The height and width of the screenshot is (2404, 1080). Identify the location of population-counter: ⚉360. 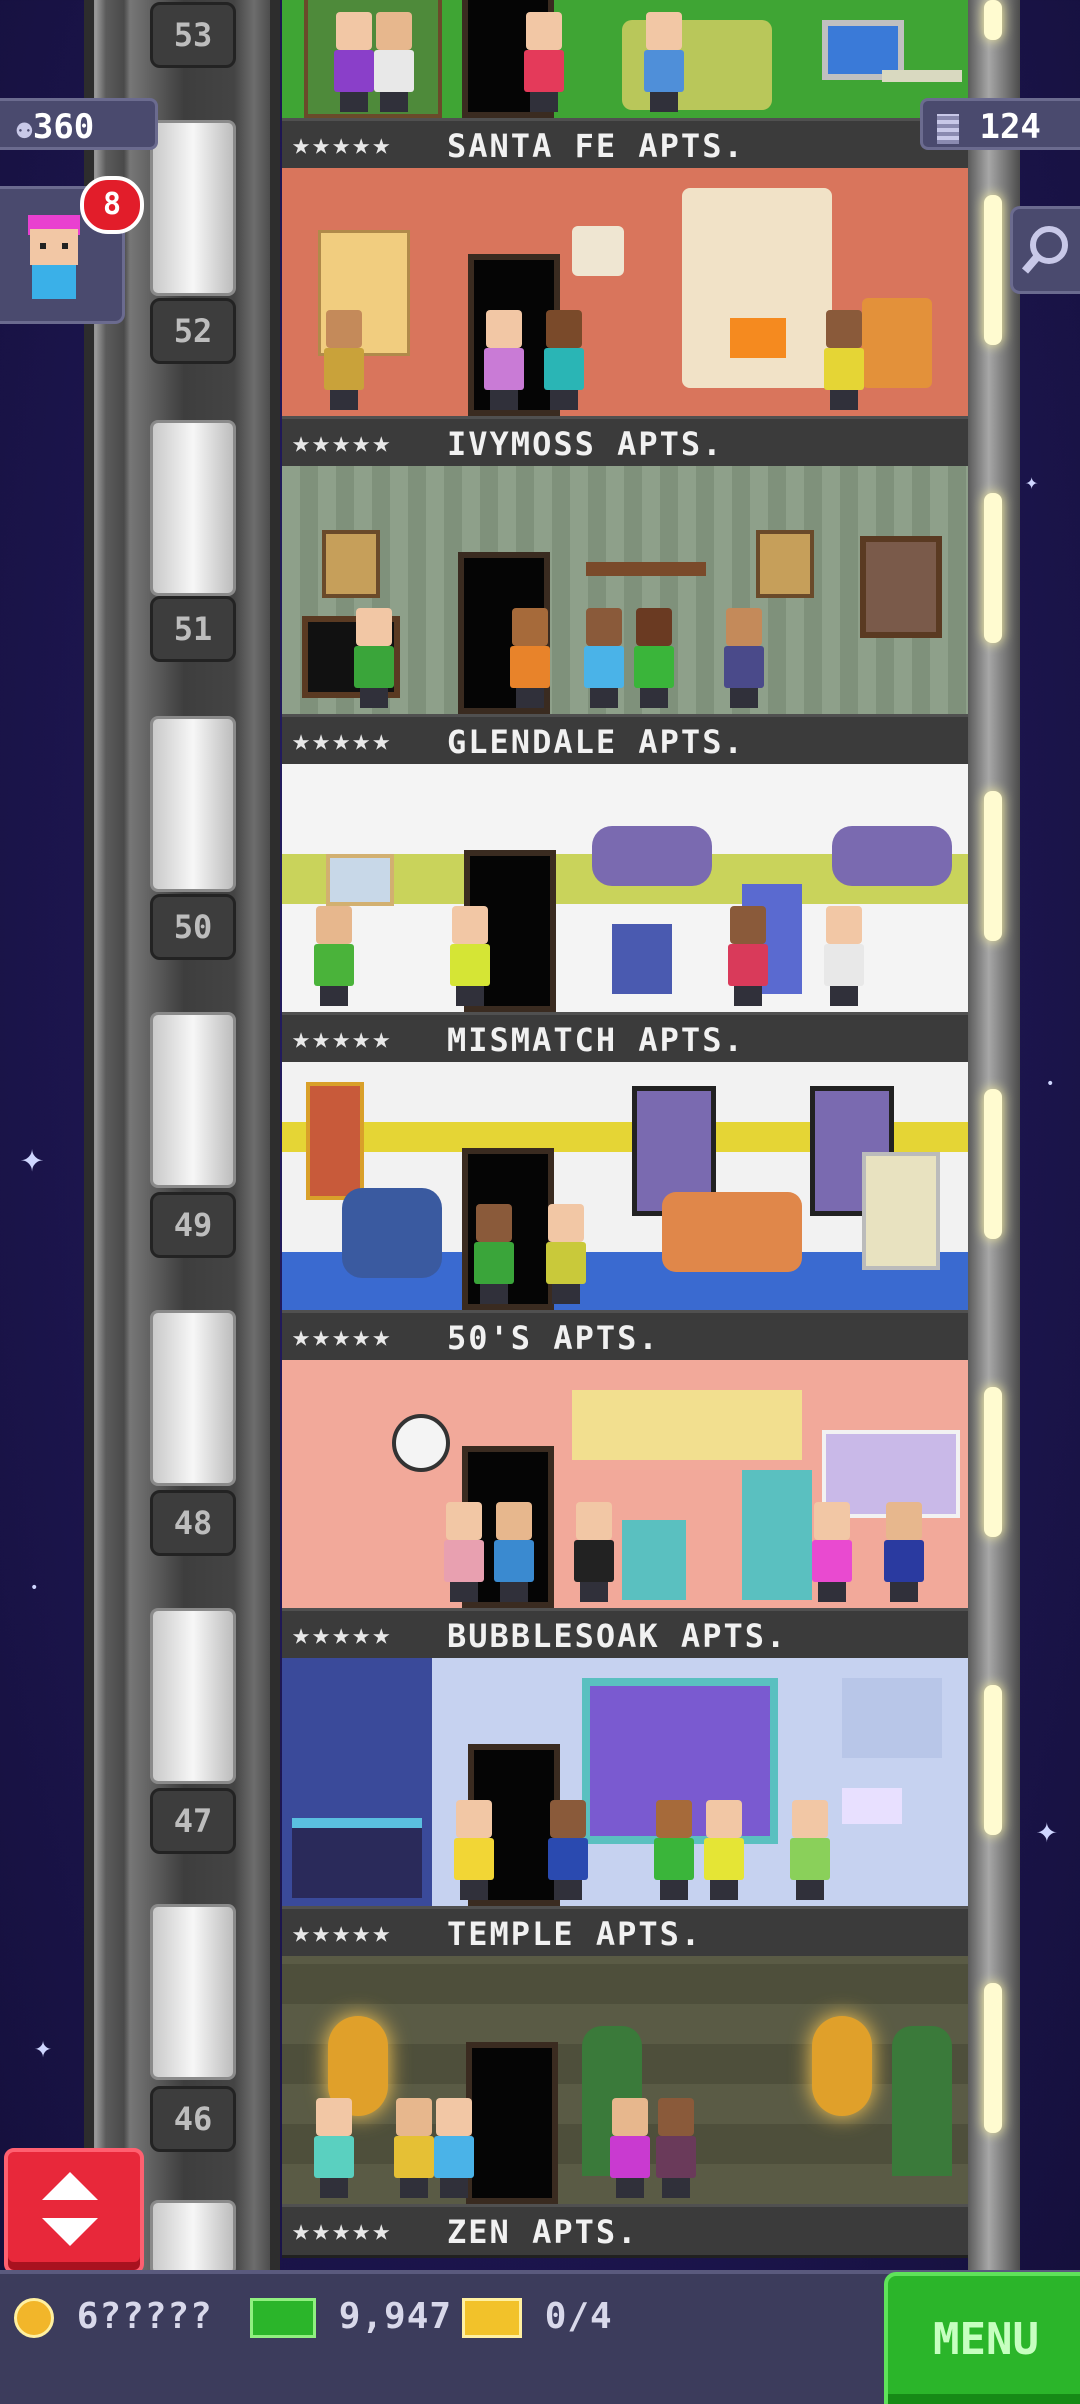
(79, 124).